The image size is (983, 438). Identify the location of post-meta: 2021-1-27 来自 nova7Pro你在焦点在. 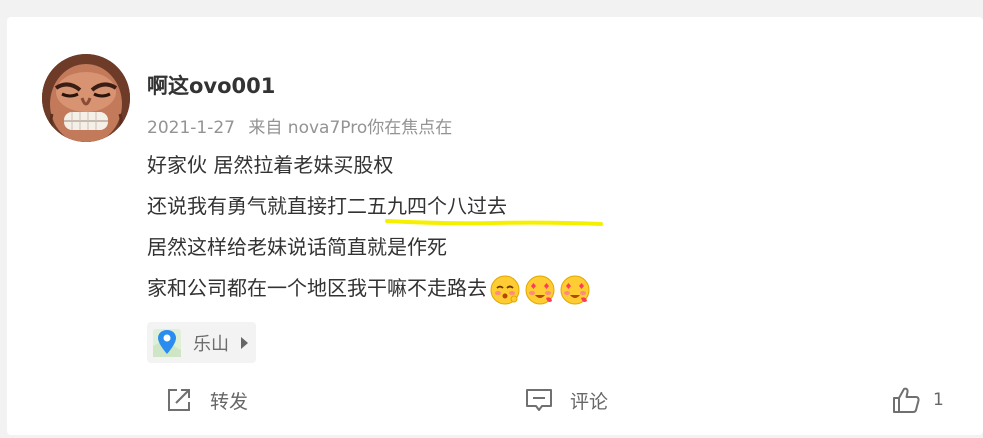
(299, 125).